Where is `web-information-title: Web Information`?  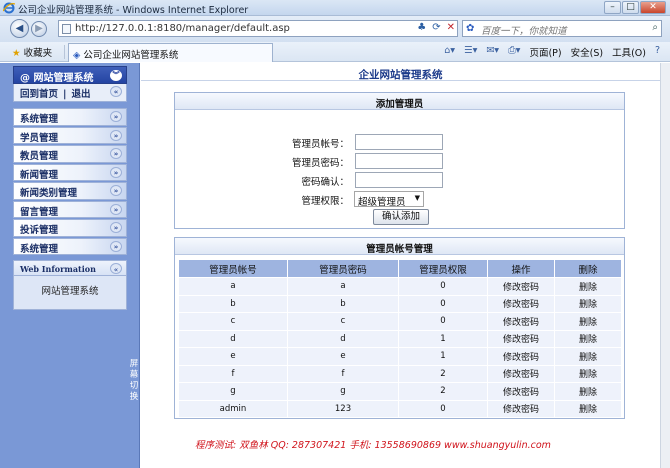
web-information-title: Web Information is located at coordinates (58, 269).